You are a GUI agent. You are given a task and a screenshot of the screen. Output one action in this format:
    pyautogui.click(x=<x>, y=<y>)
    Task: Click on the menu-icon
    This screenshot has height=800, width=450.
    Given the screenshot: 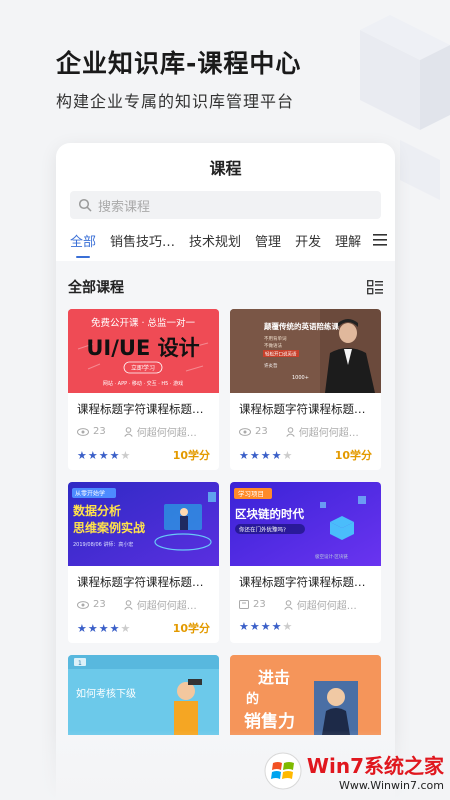 What is the action you would take?
    pyautogui.click(x=380, y=240)
    